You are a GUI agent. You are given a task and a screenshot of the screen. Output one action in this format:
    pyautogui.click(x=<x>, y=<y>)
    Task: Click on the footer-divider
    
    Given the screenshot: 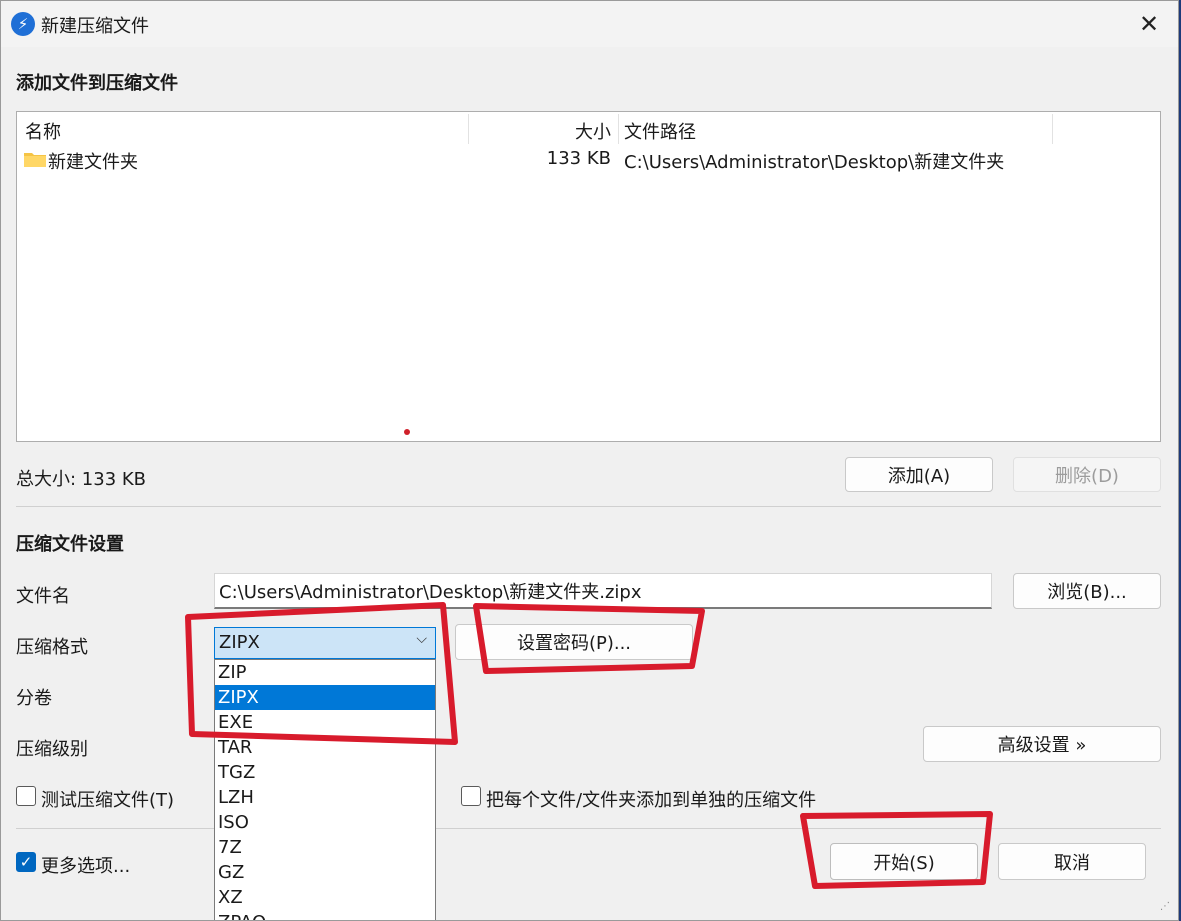 What is the action you would take?
    pyautogui.click(x=588, y=828)
    